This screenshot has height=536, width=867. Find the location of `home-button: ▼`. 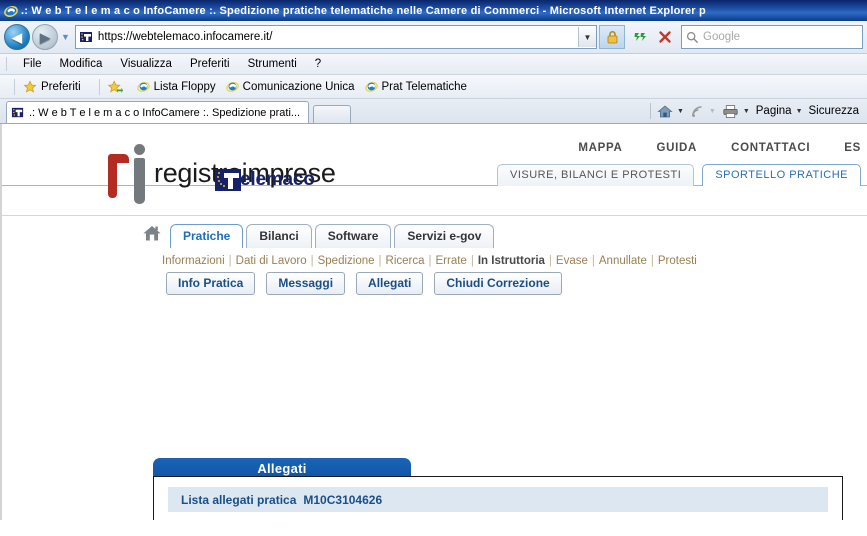

home-button: ▼ is located at coordinates (670, 111).